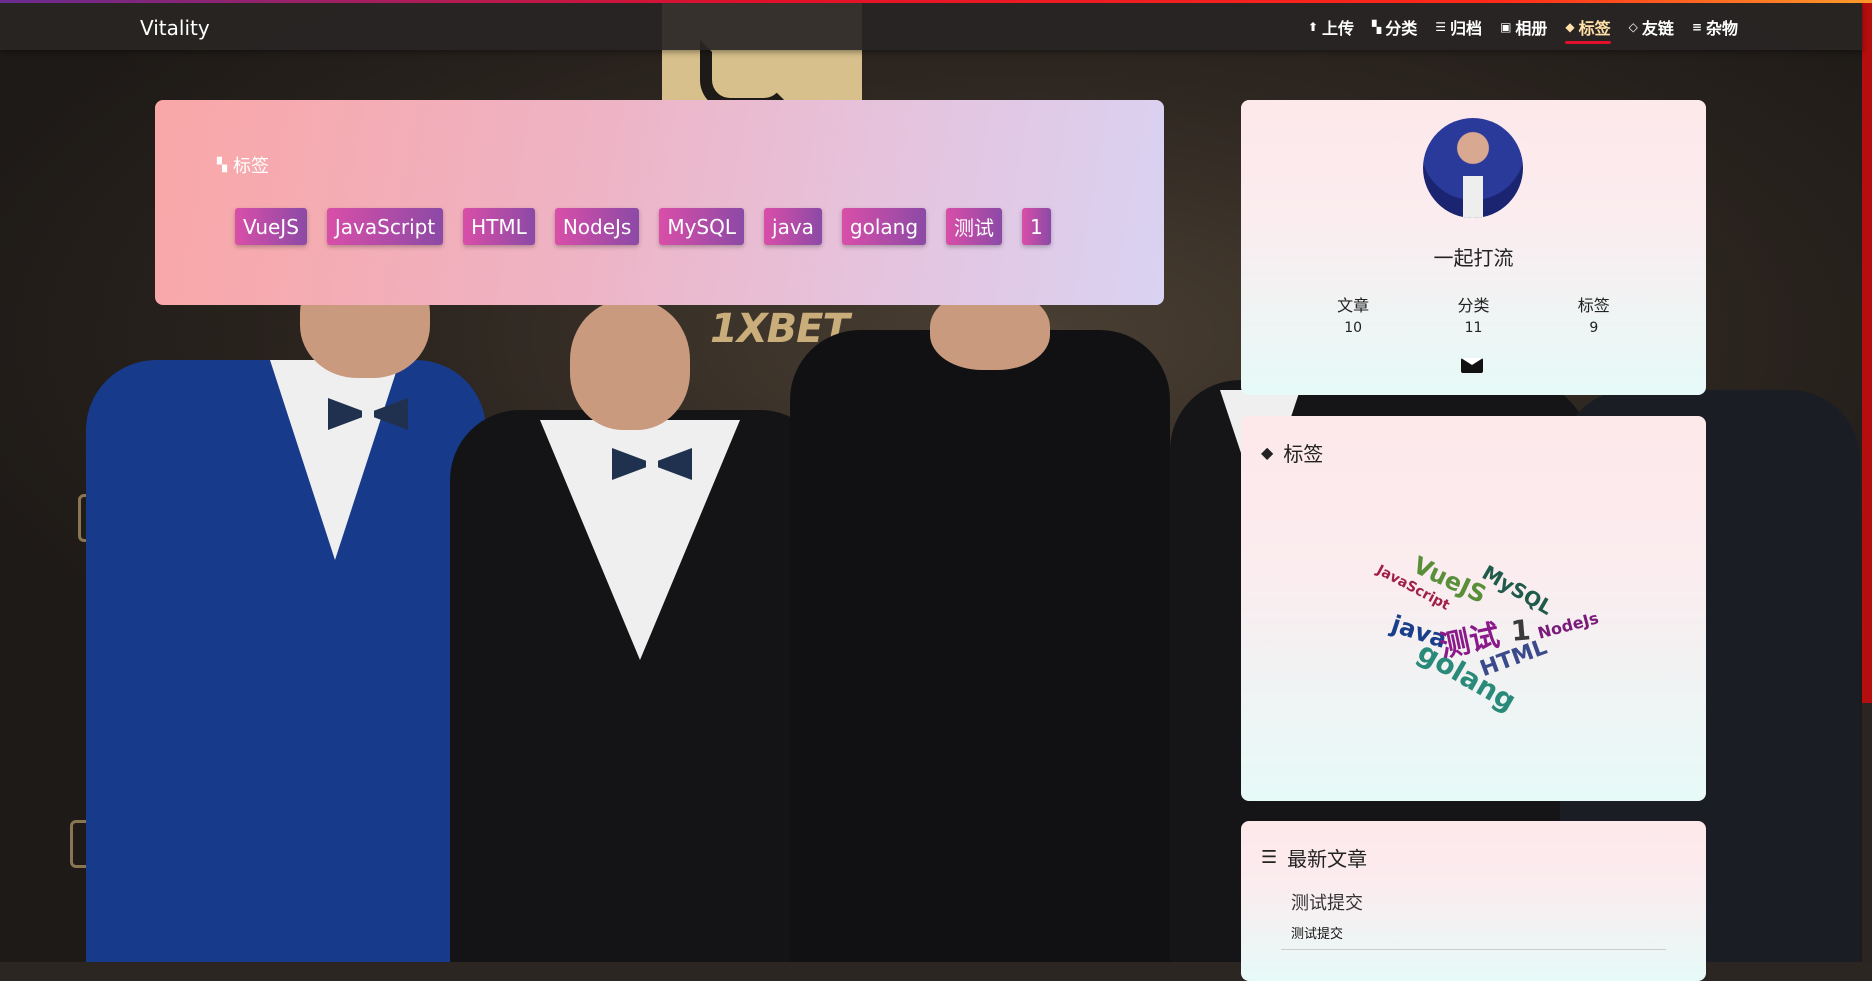  Describe the element at coordinates (1473, 328) in the screenshot. I see `stat-value: 11` at that location.